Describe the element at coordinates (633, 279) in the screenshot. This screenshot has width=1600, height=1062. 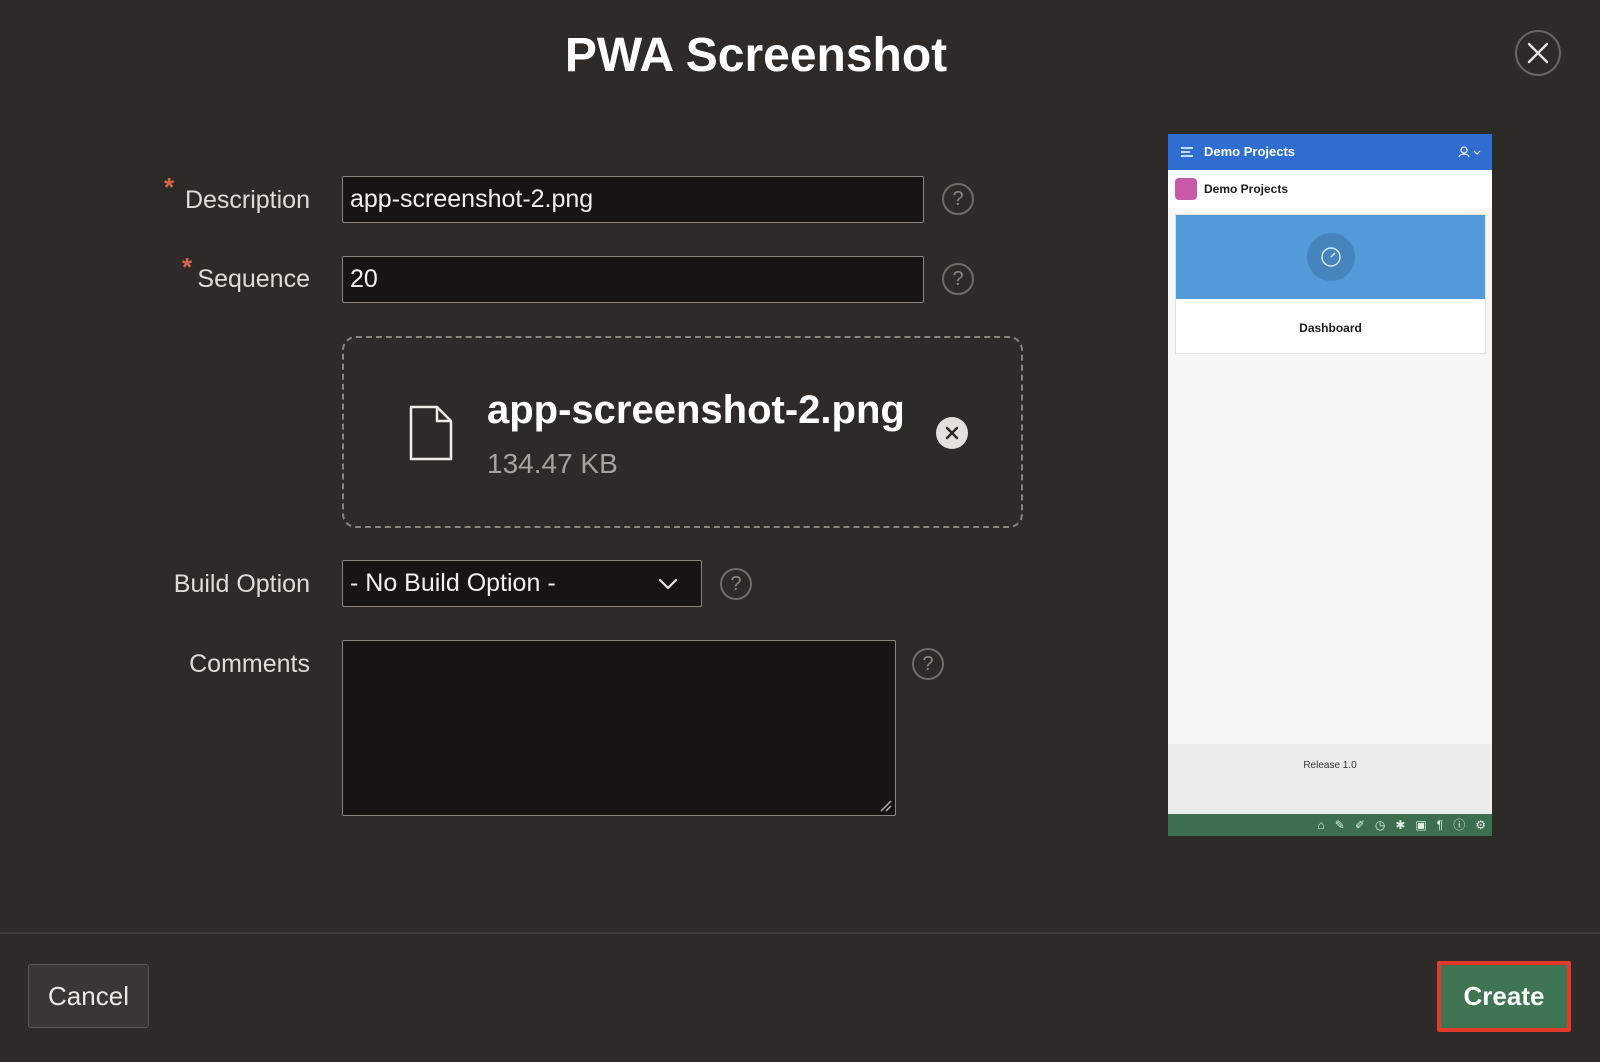
I see `sequence-input` at that location.